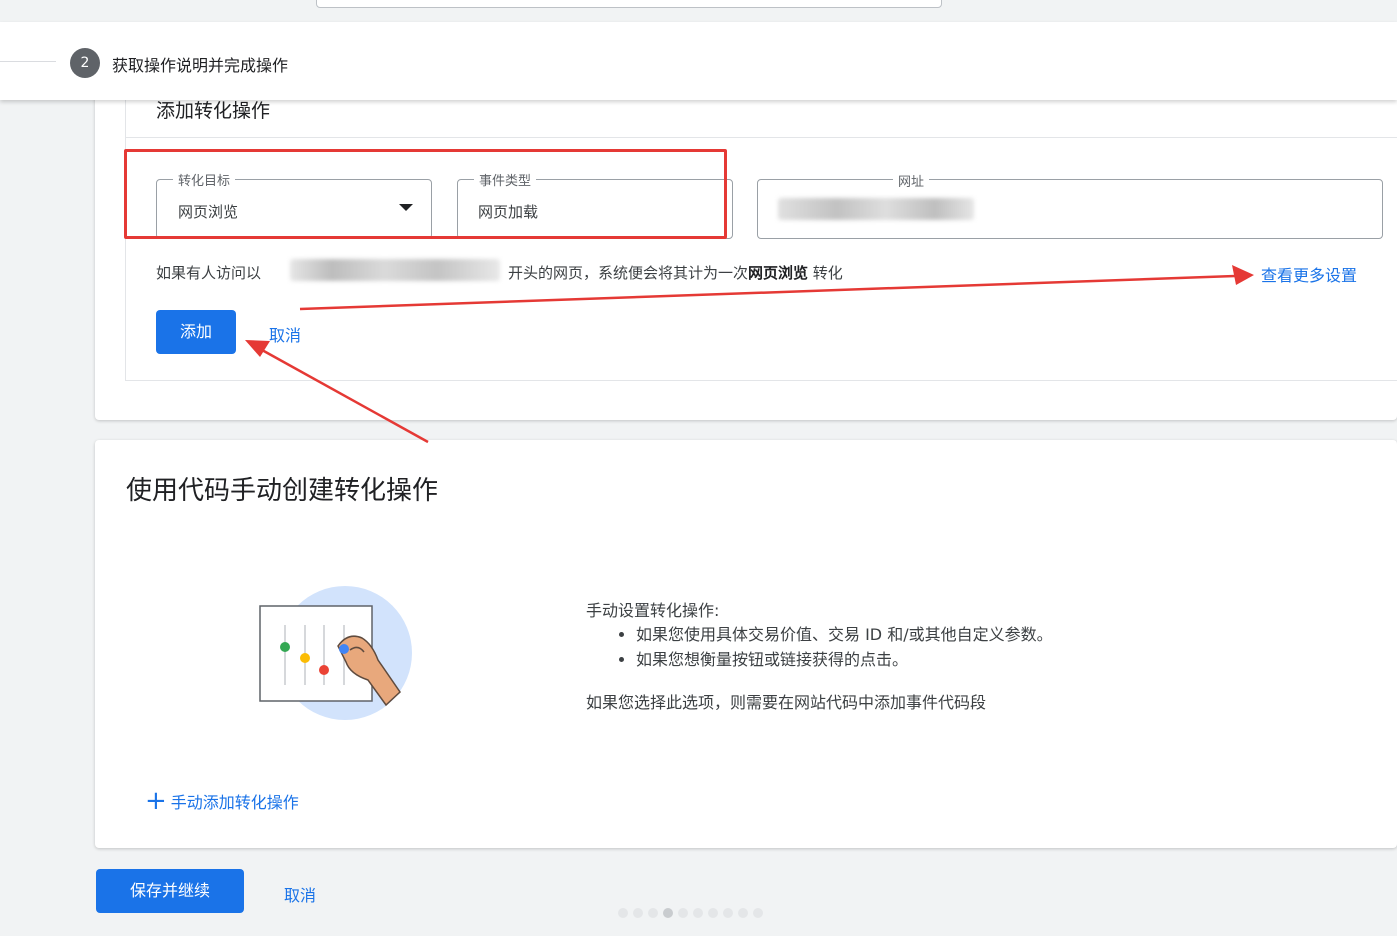 The width and height of the screenshot is (1397, 936). Describe the element at coordinates (825, 273) in the screenshot. I see `description-end: 转化` at that location.